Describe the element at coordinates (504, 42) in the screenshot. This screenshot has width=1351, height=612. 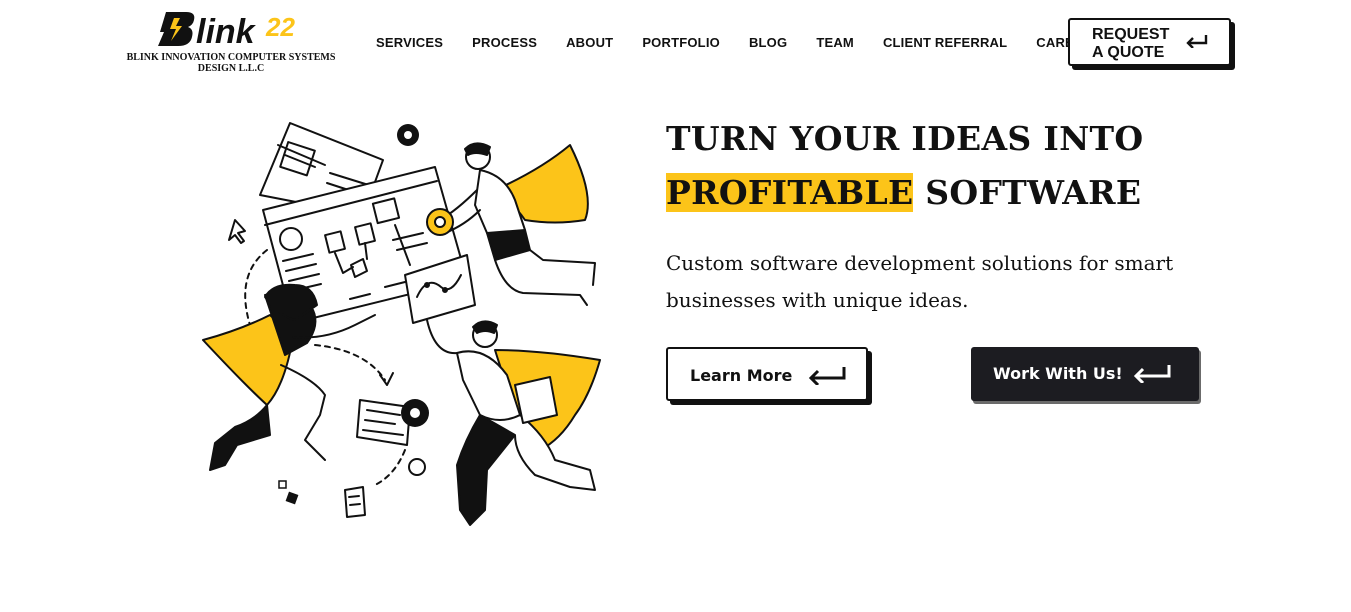
I see `nav-item-process: PROCESS` at that location.